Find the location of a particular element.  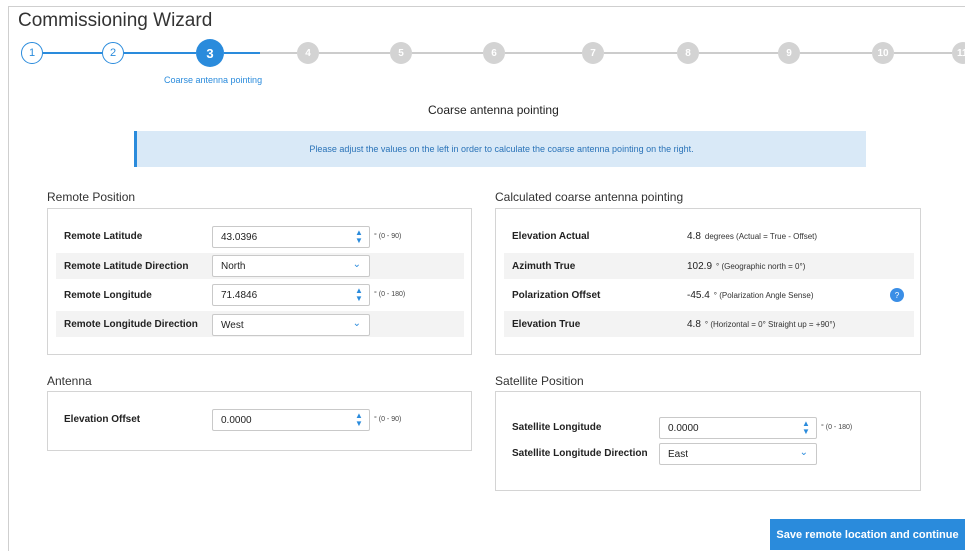

antenna-title: Antenna is located at coordinates (69, 381).